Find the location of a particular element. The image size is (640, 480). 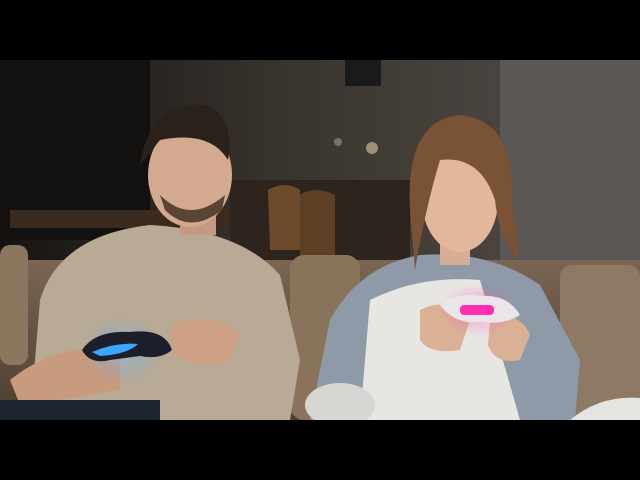

letterbox-bottom is located at coordinates (320, 450).